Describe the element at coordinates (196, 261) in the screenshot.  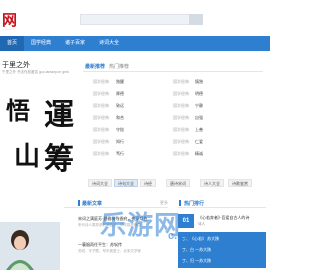
I see `rank-item: 丁、归 一苏大陕` at that location.